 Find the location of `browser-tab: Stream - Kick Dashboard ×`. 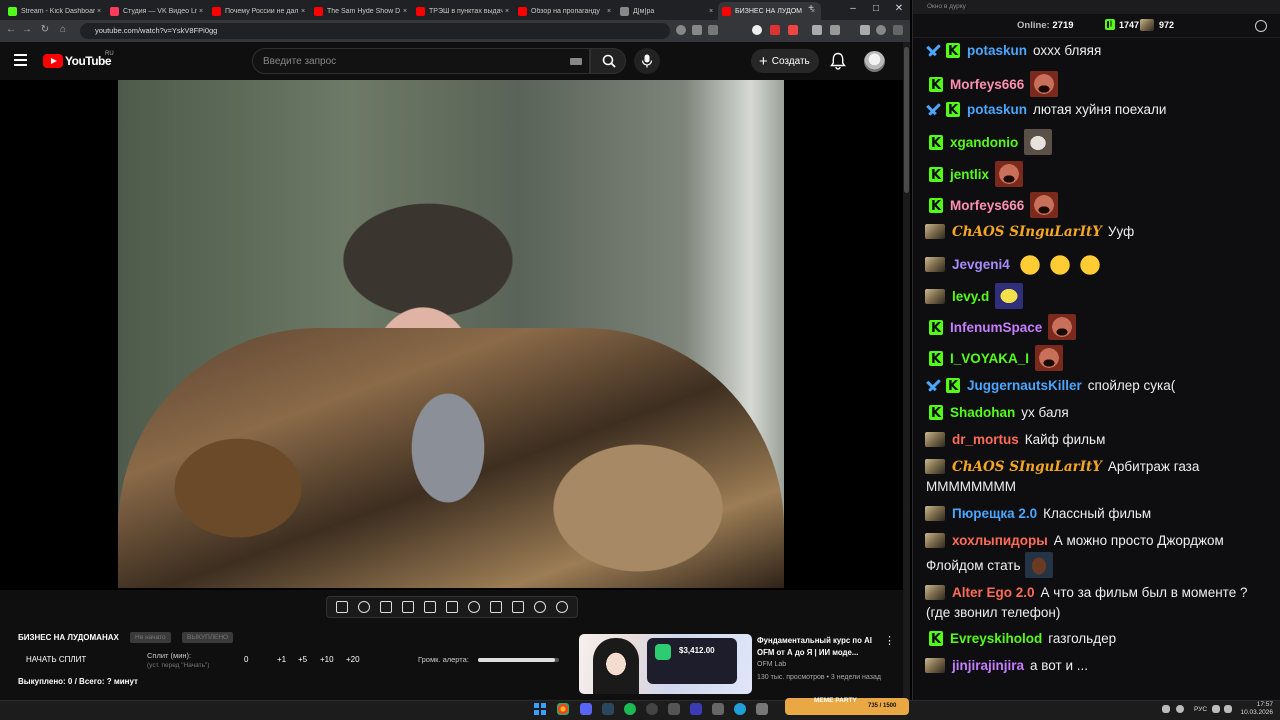

browser-tab: Stream - Kick Dashboard × is located at coordinates (55, 11).